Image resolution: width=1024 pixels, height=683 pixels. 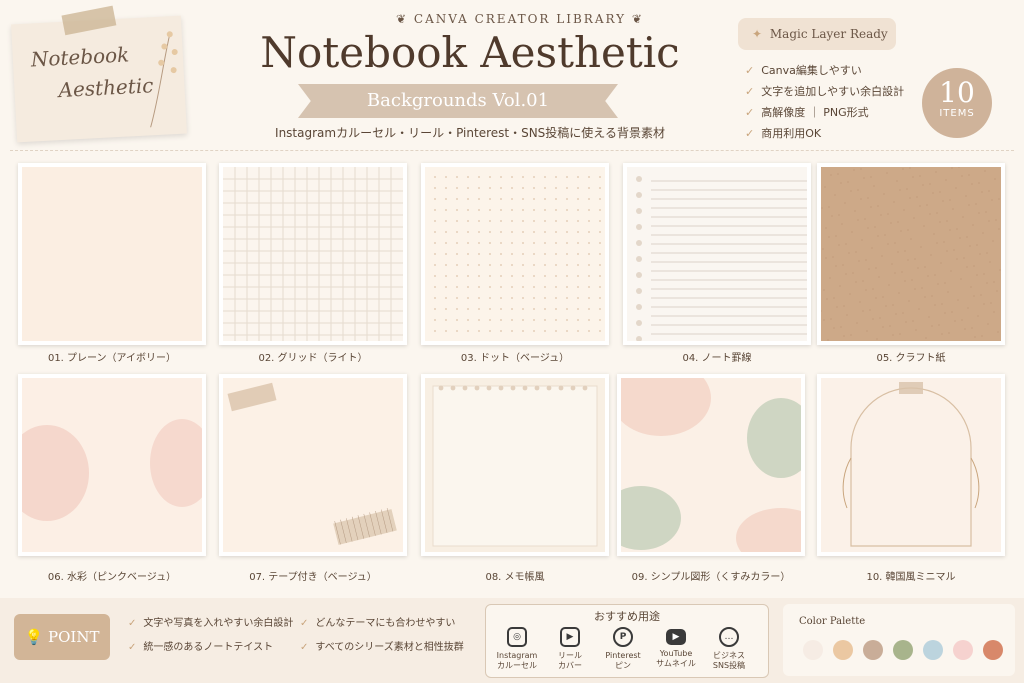 What do you see at coordinates (208, 647) in the screenshot?
I see `point-text: 統一感のあるノートテイスト` at bounding box center [208, 647].